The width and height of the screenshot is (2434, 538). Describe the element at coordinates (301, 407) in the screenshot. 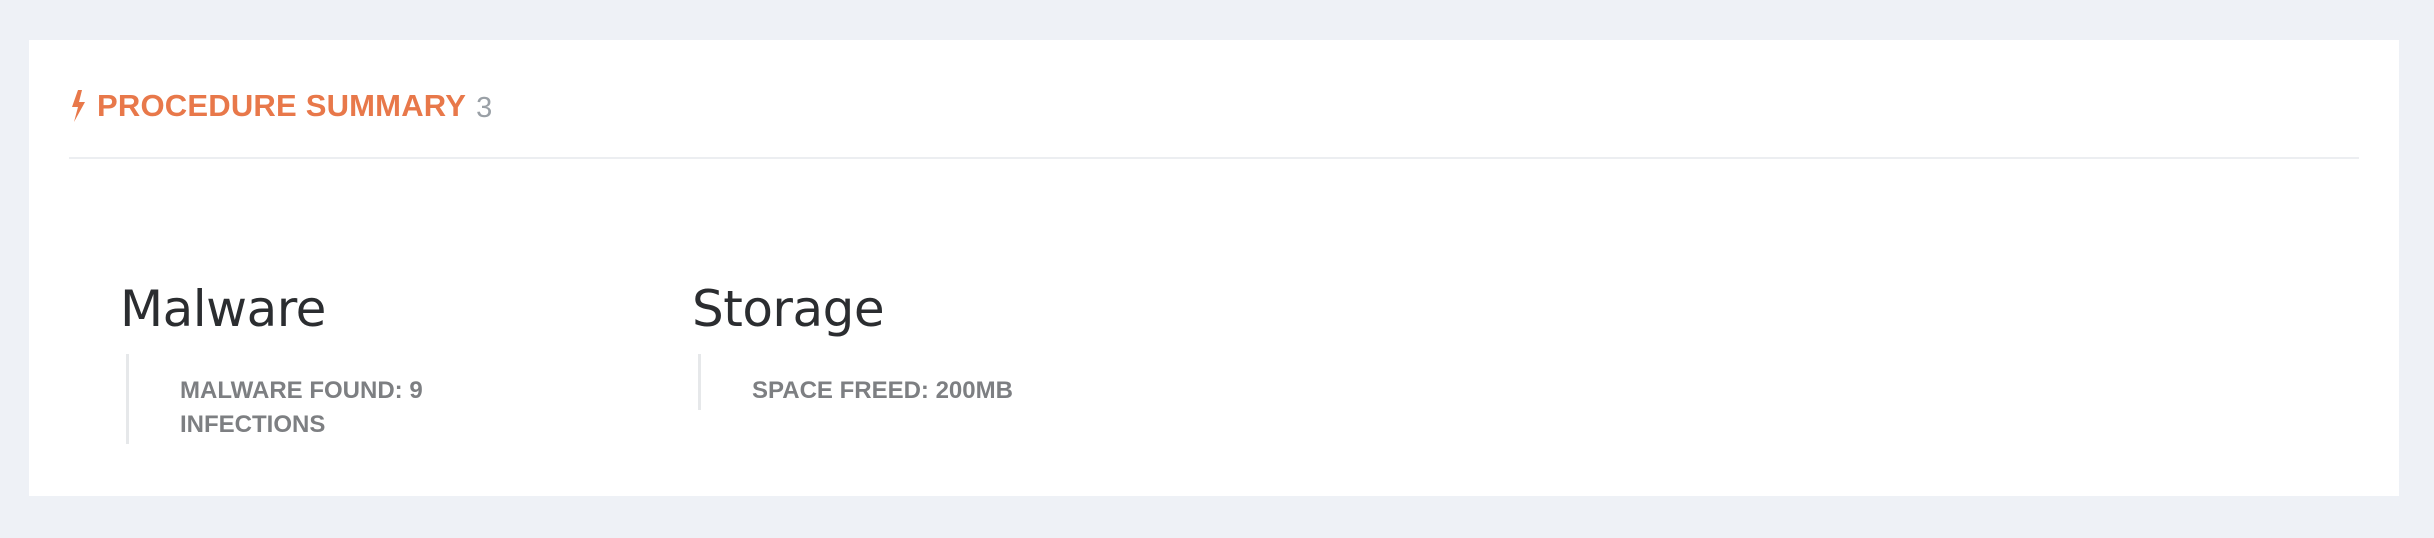

I see `malware-found-text: MALWARE FOUND: 9 INFECTIONS` at that location.